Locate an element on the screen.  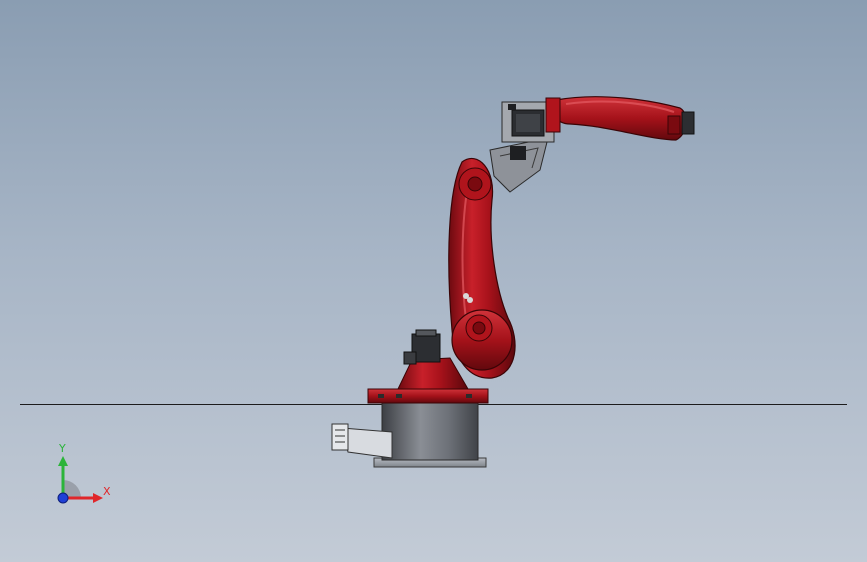
x-axis-label: X is located at coordinates (107, 491).